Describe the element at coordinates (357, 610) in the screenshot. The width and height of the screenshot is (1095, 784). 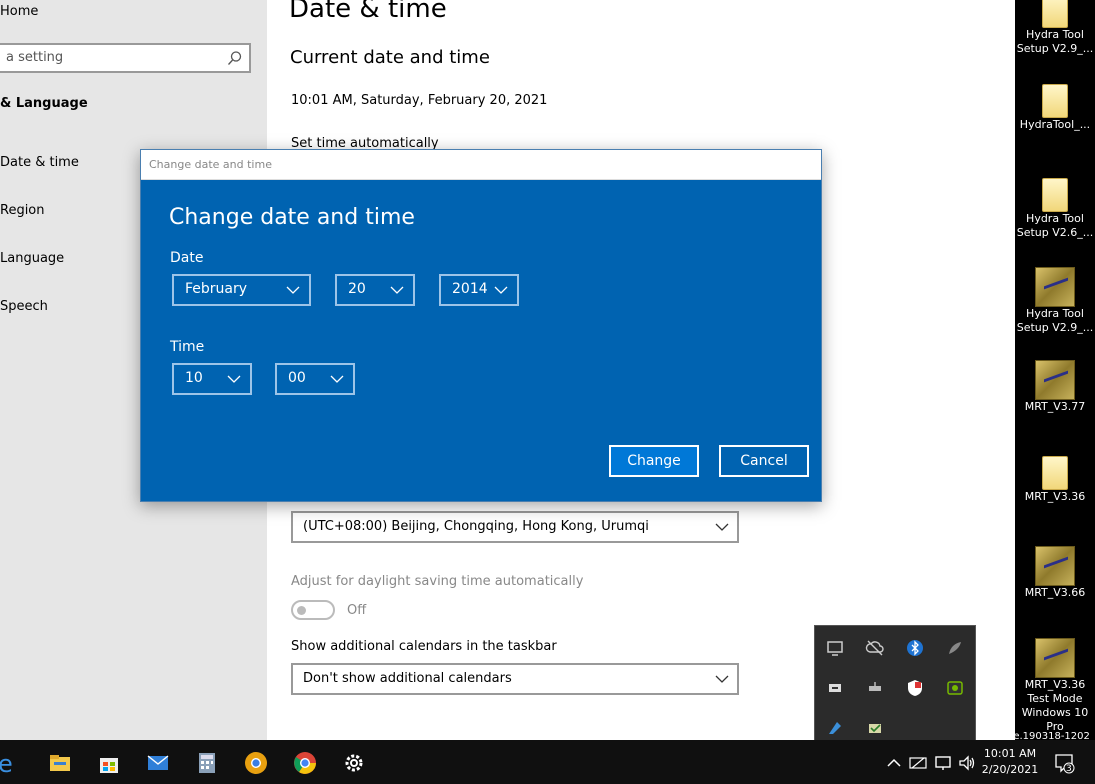
I see `dst-toggle-state: Off` at that location.